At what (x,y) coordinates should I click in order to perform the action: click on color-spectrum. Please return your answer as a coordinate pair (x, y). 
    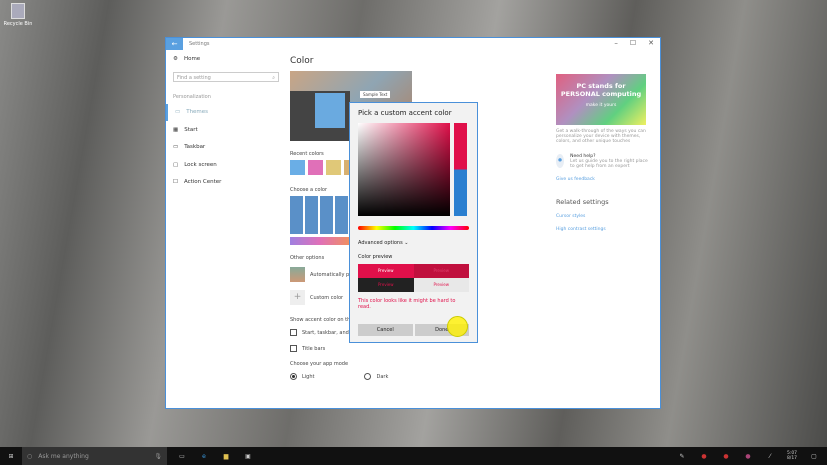
    Looking at the image, I should click on (404, 169).